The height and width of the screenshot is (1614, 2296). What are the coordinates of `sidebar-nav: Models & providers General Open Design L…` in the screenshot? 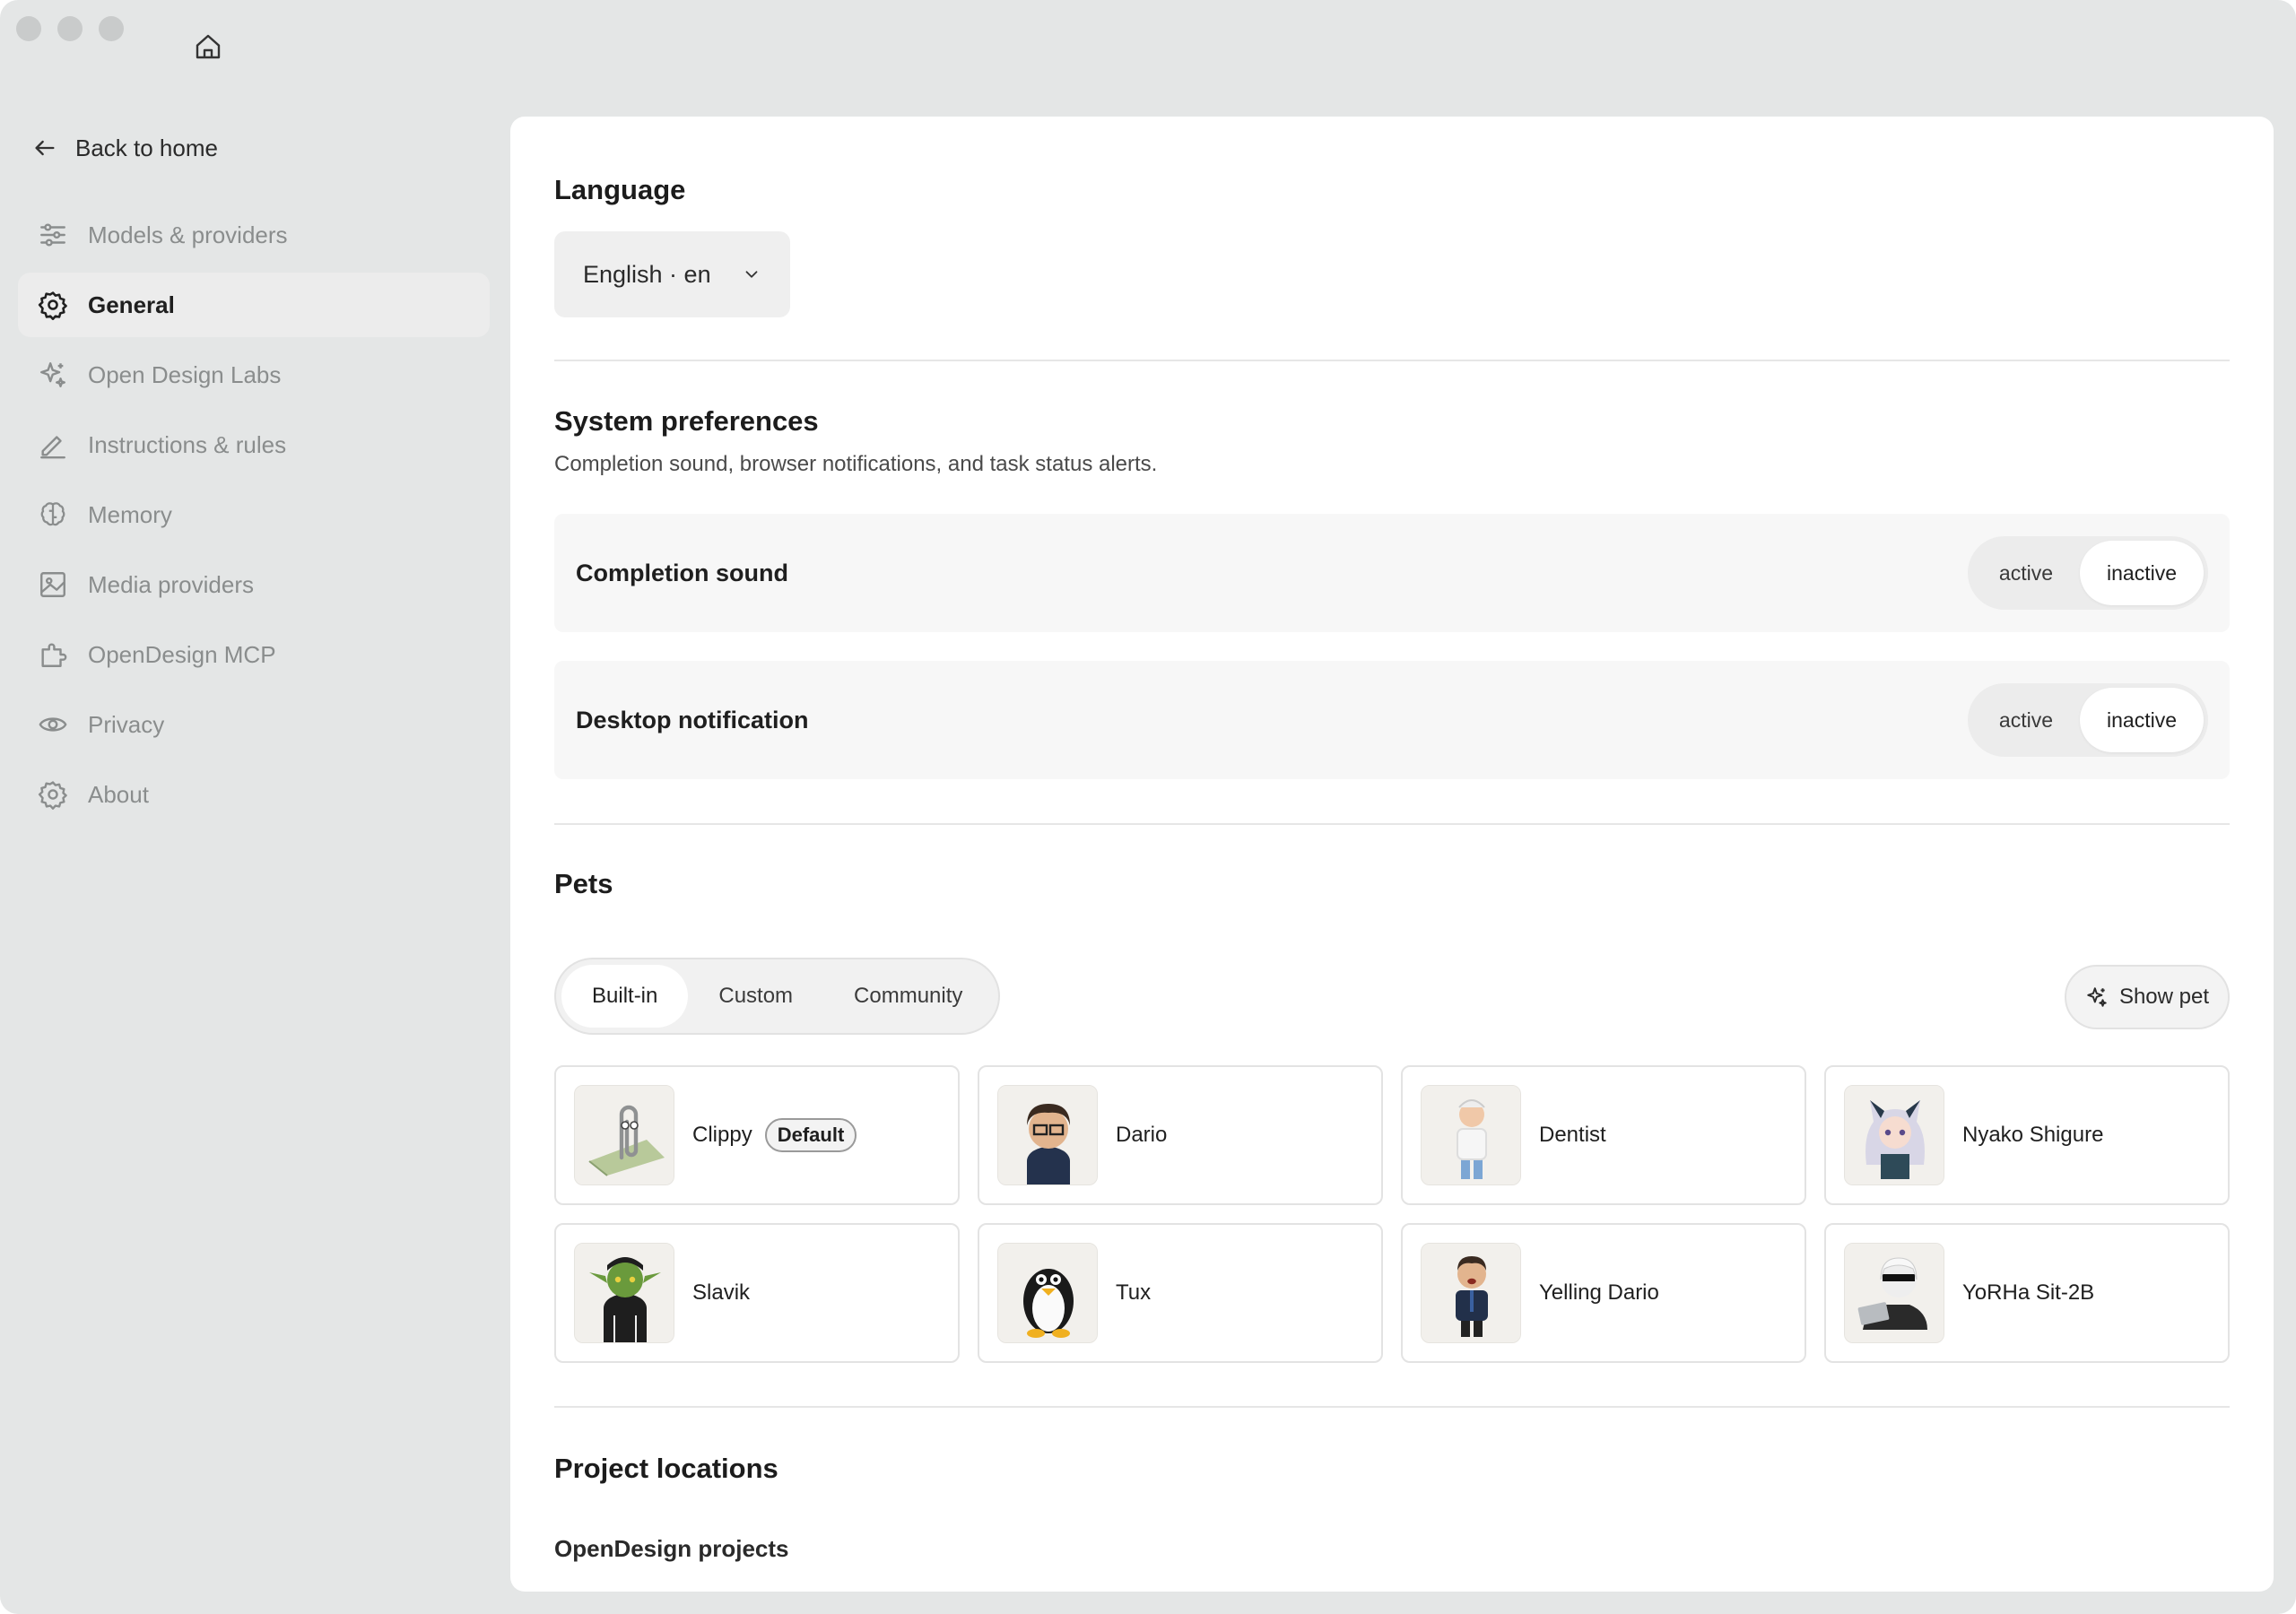 It's located at (254, 515).